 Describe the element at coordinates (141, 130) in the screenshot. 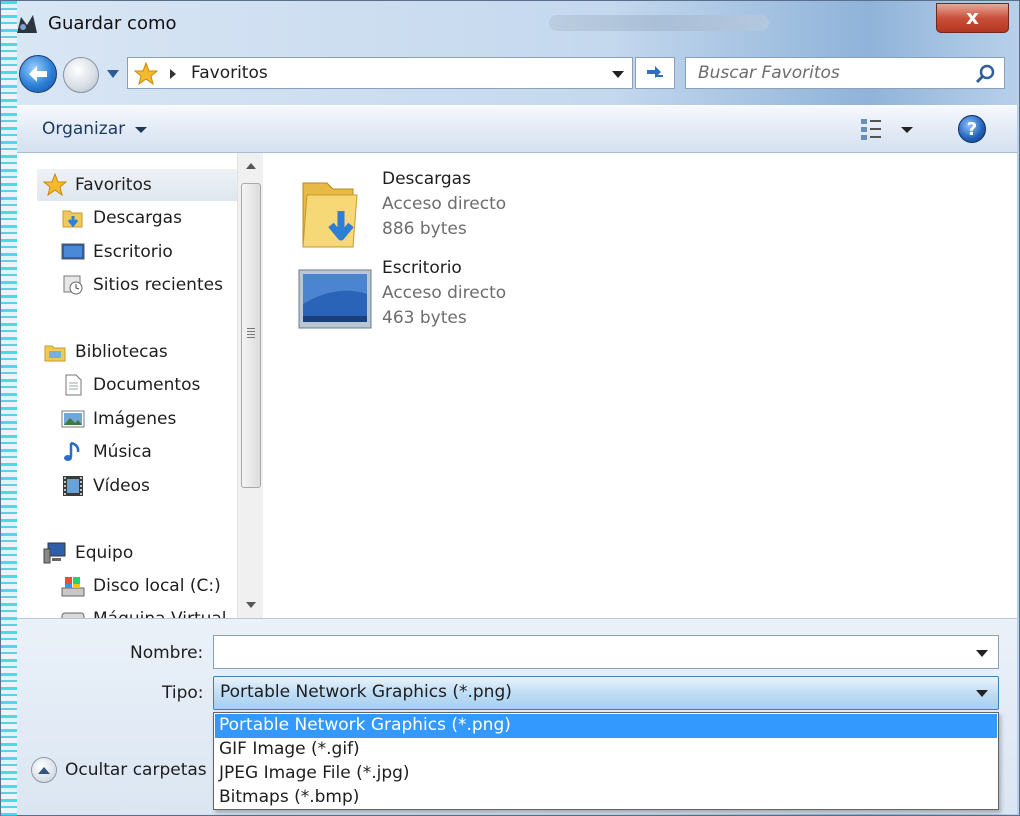

I see `organize-dropdown-icon` at that location.